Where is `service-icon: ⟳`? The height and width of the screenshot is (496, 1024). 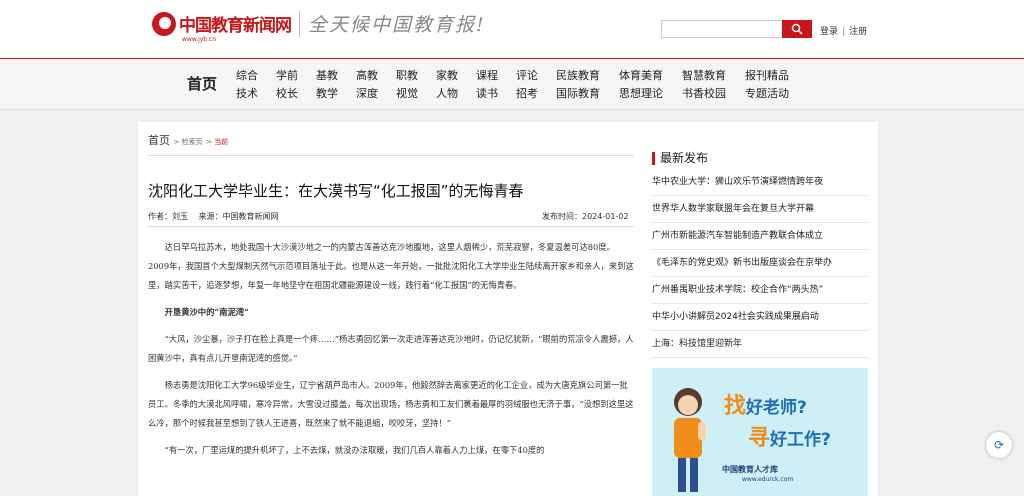 service-icon: ⟳ is located at coordinates (999, 445).